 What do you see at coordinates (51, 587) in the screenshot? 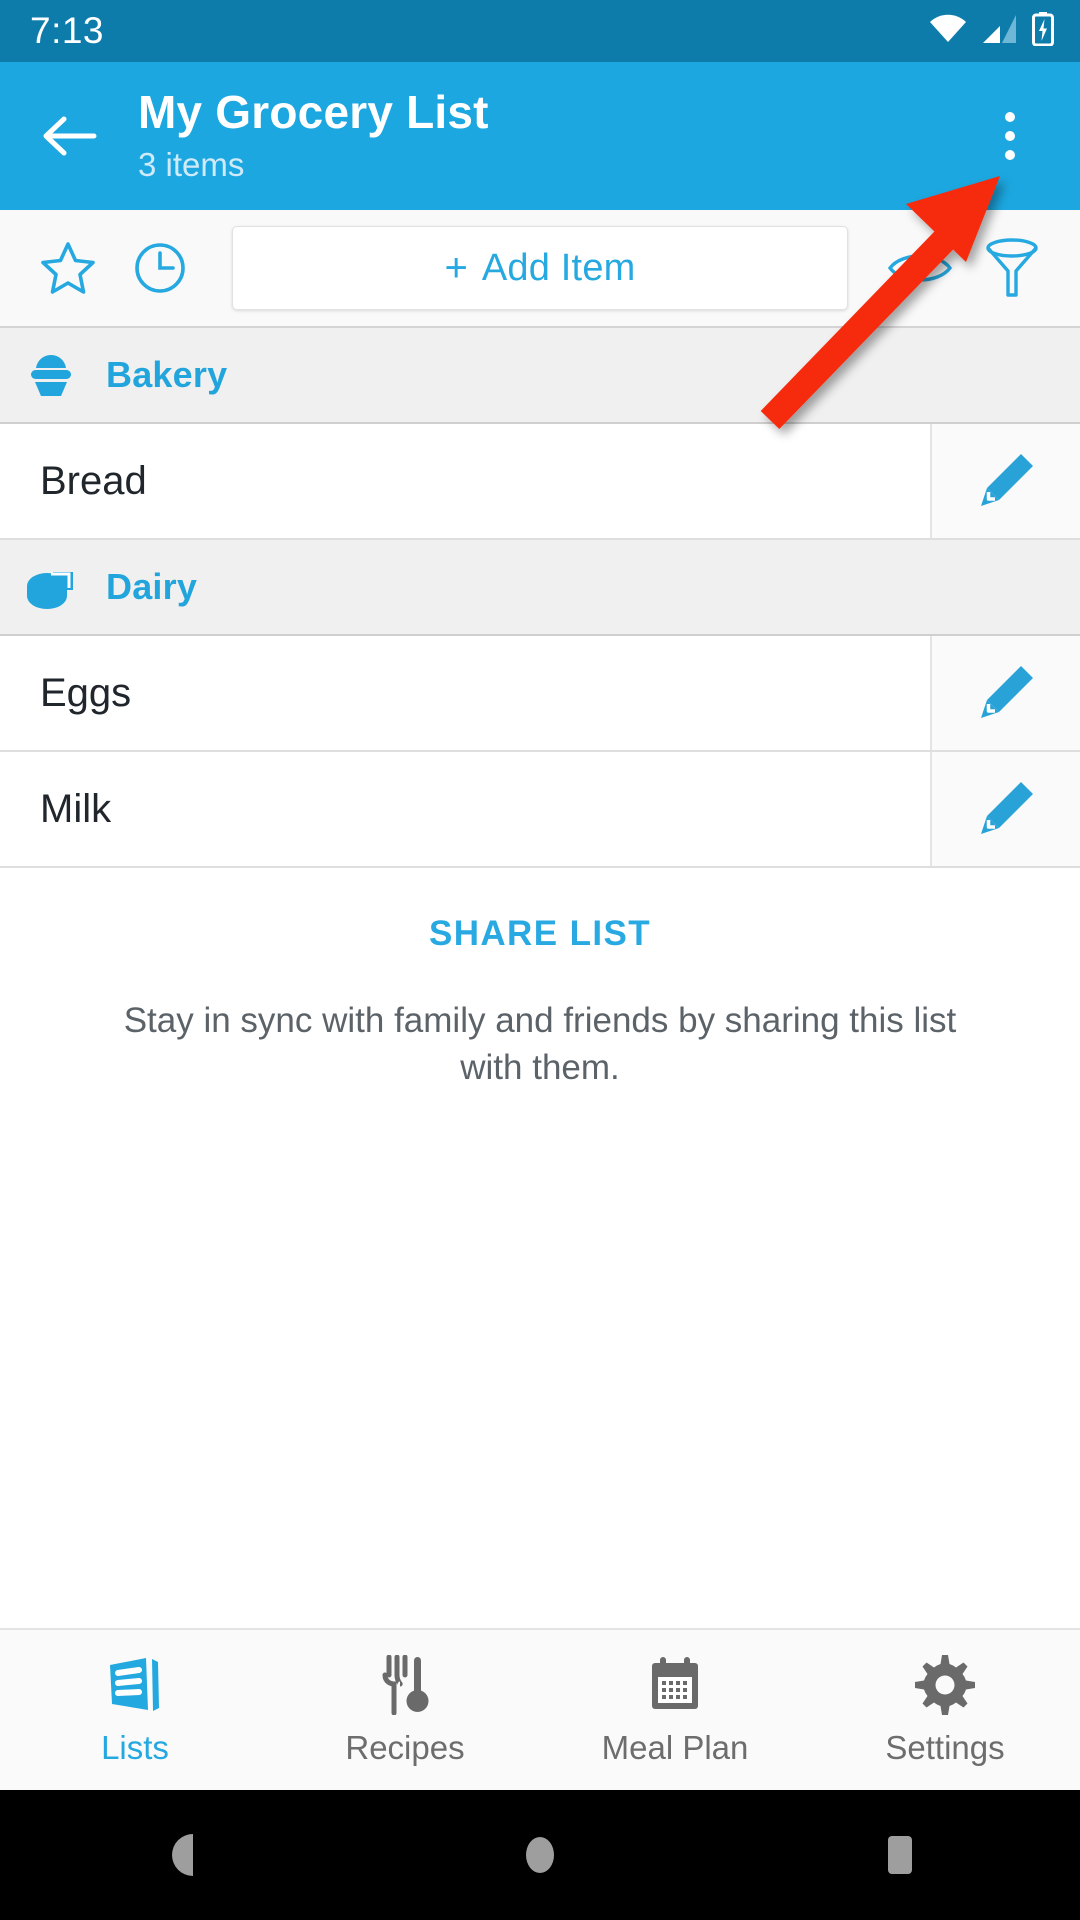
I see `cheese-icon` at bounding box center [51, 587].